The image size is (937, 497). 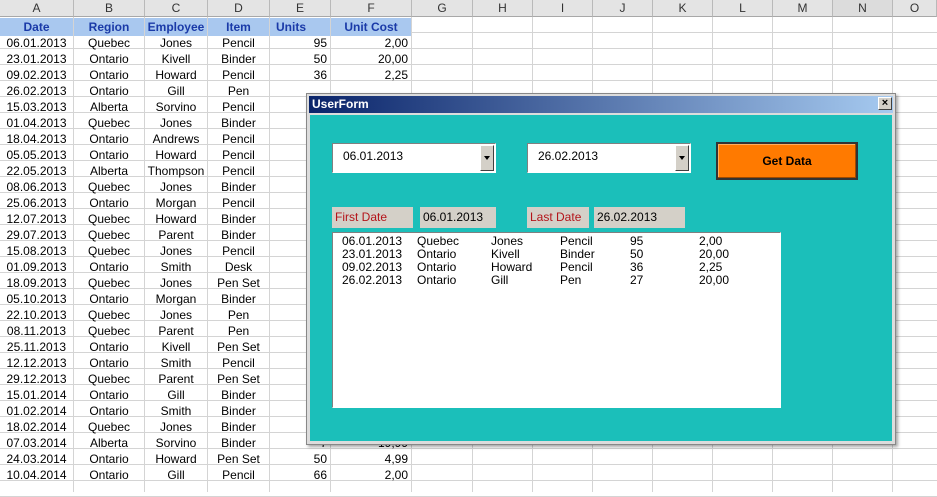 I want to click on table-cell: 05.10.2013, so click(x=36, y=299).